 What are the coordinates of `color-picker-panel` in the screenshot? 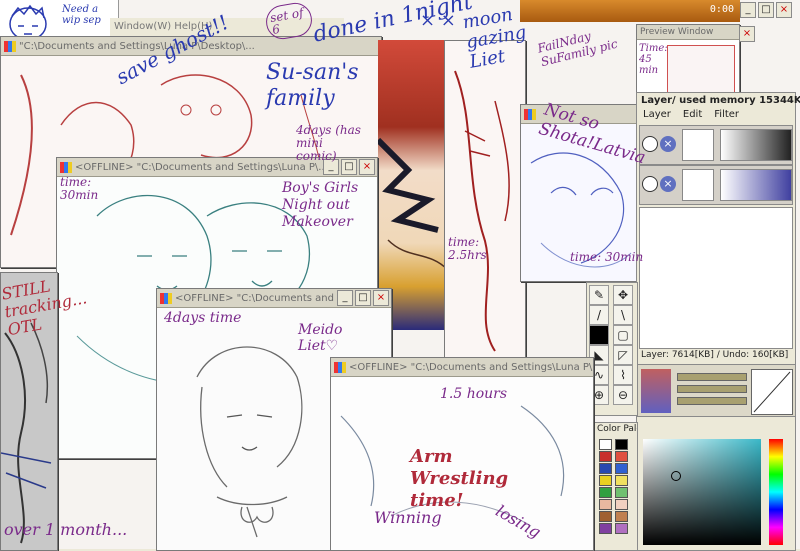 It's located at (716, 483).